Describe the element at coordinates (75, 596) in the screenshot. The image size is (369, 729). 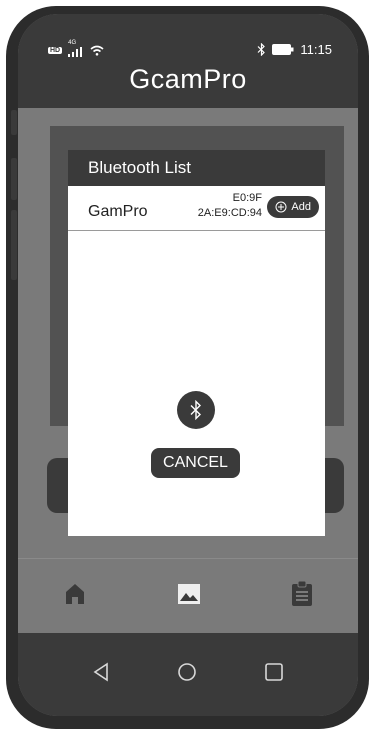
I see `home-icon` at that location.